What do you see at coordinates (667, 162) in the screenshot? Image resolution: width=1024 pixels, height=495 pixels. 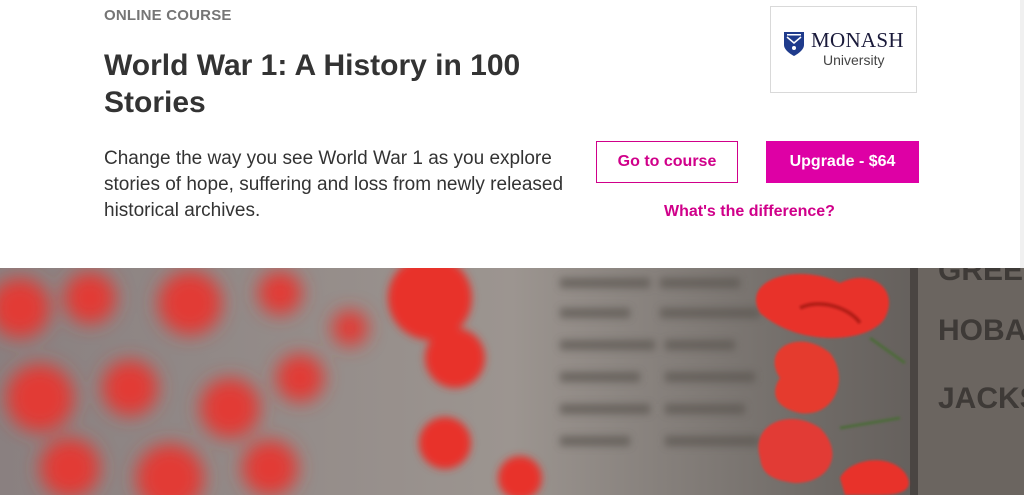 I see `go-to-course-button: Go to course` at bounding box center [667, 162].